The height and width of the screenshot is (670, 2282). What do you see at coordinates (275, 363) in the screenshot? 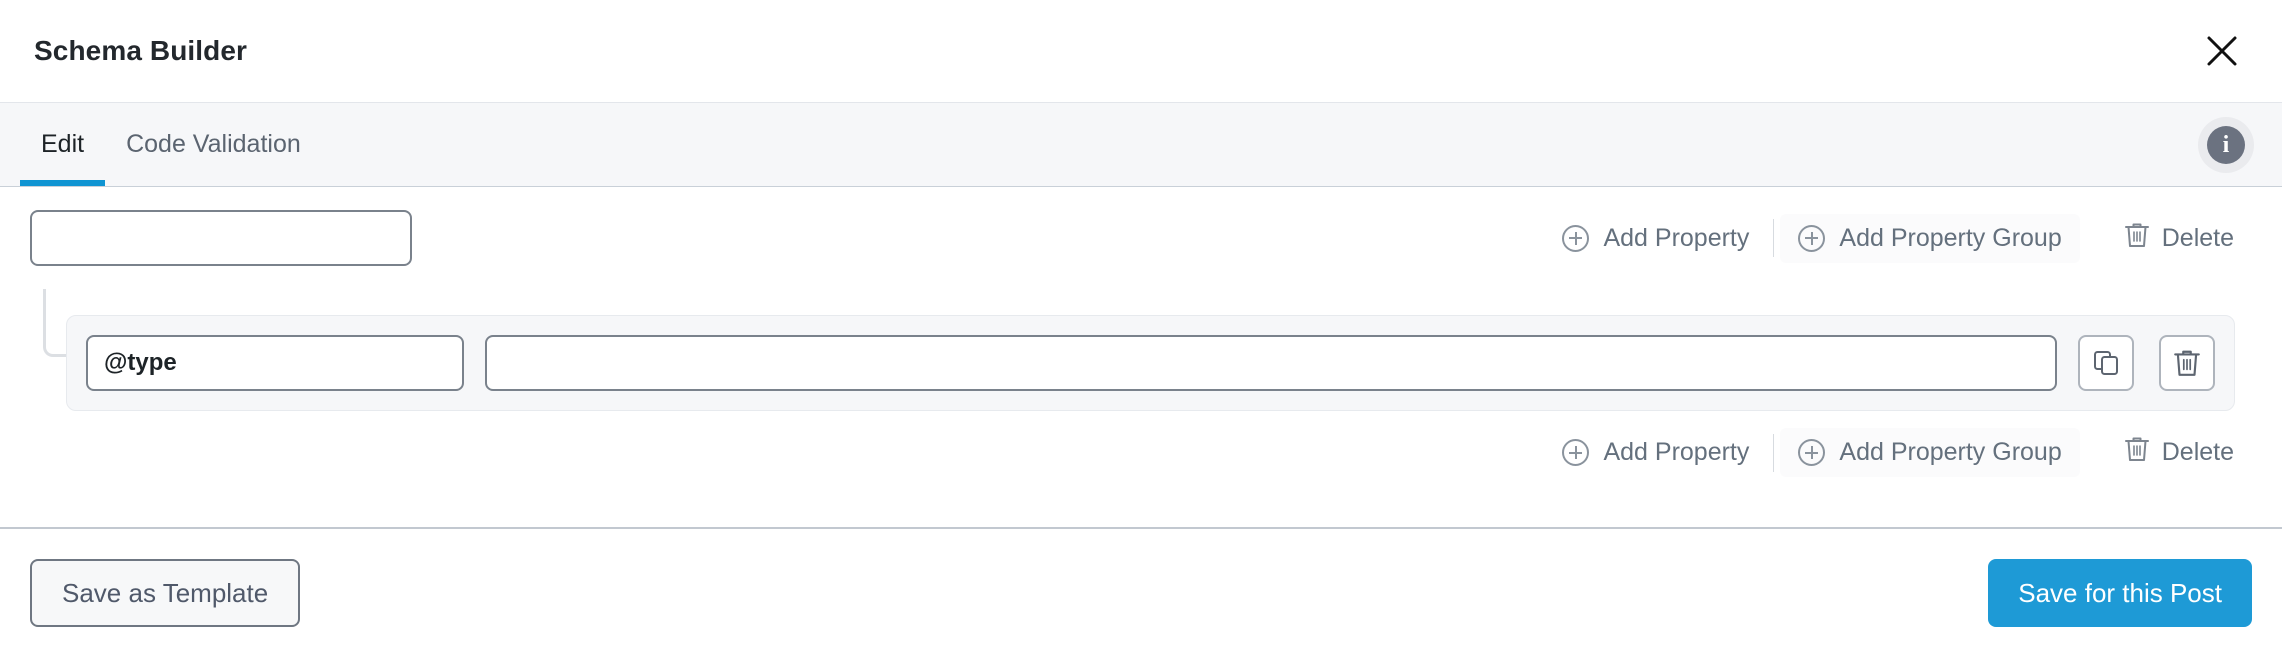
I see `property-key-input` at bounding box center [275, 363].